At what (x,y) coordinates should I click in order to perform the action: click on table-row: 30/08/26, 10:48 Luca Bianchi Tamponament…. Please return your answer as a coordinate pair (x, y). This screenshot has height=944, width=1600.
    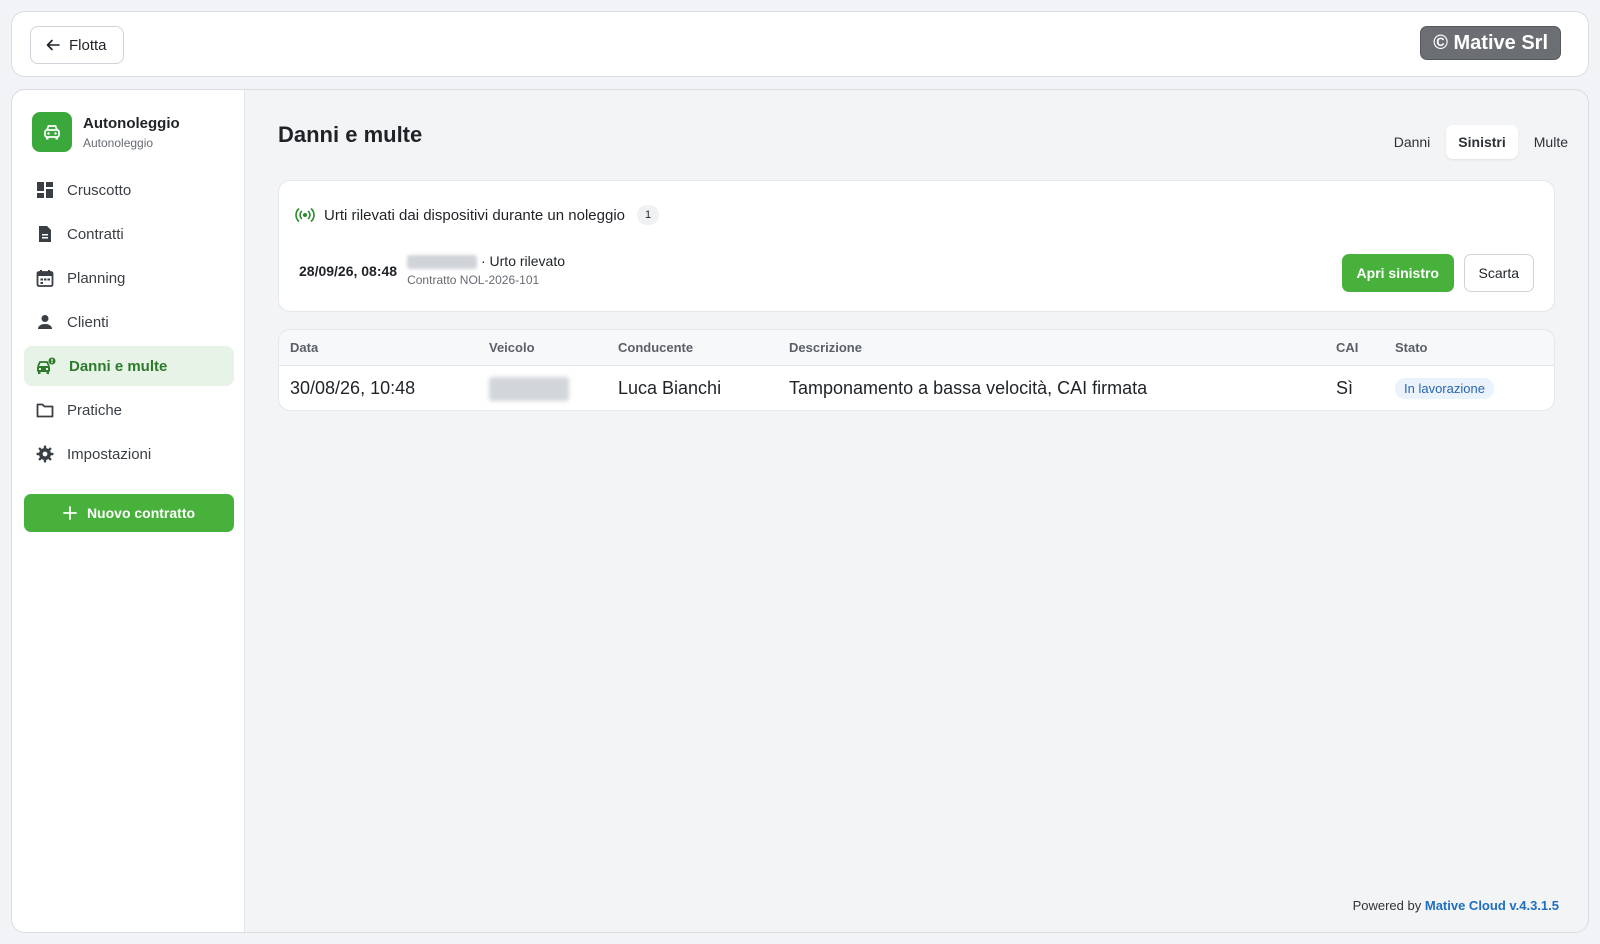
    Looking at the image, I should click on (916, 388).